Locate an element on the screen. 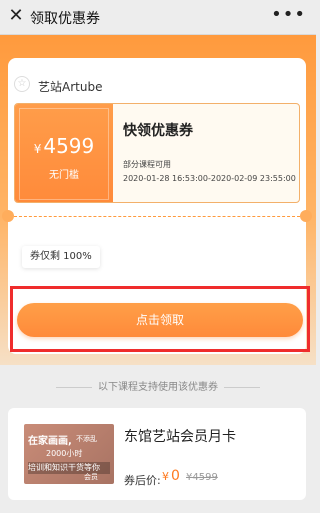 Image resolution: width=320 pixels, height=513 pixels. ticket-divider is located at coordinates (157, 216).